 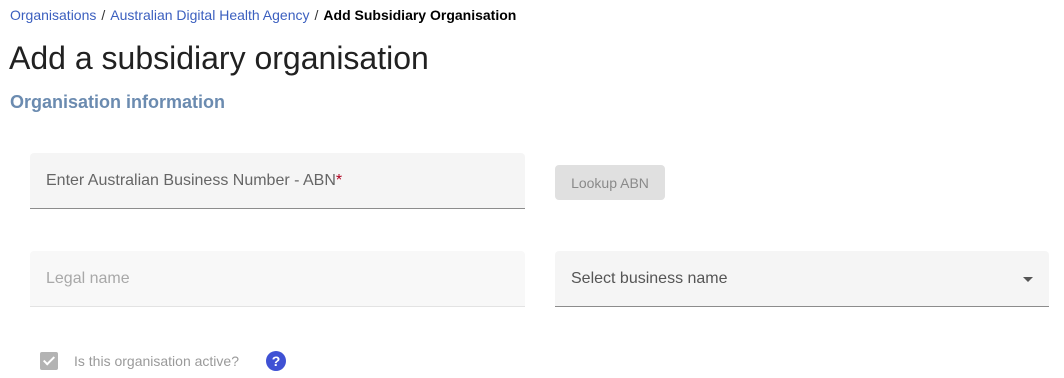 I want to click on business-name-label: Select business name, so click(x=649, y=278).